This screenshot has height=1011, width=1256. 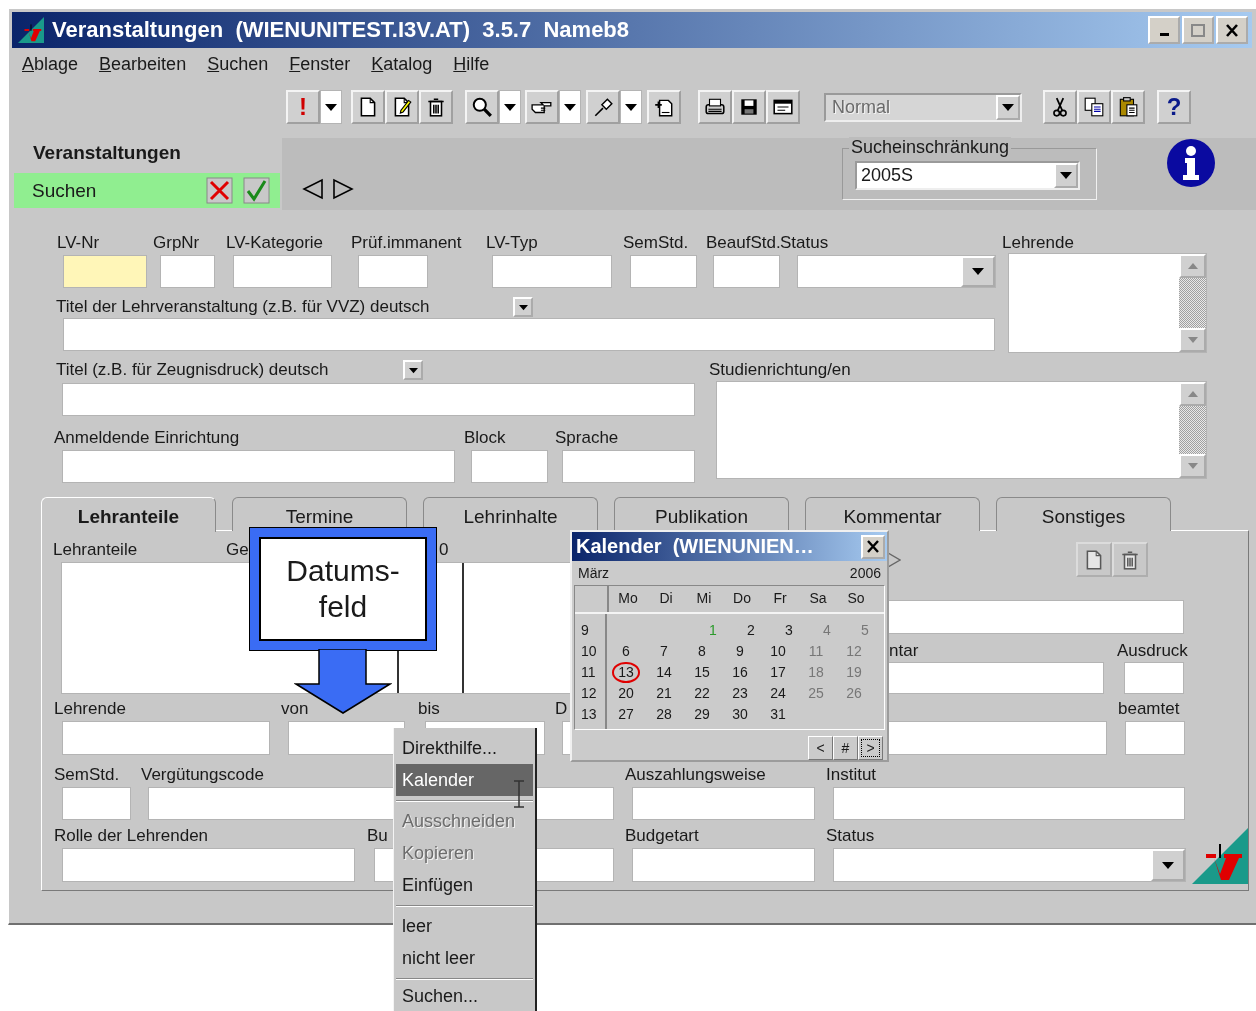 I want to click on field-label: Sprache, so click(x=587, y=438).